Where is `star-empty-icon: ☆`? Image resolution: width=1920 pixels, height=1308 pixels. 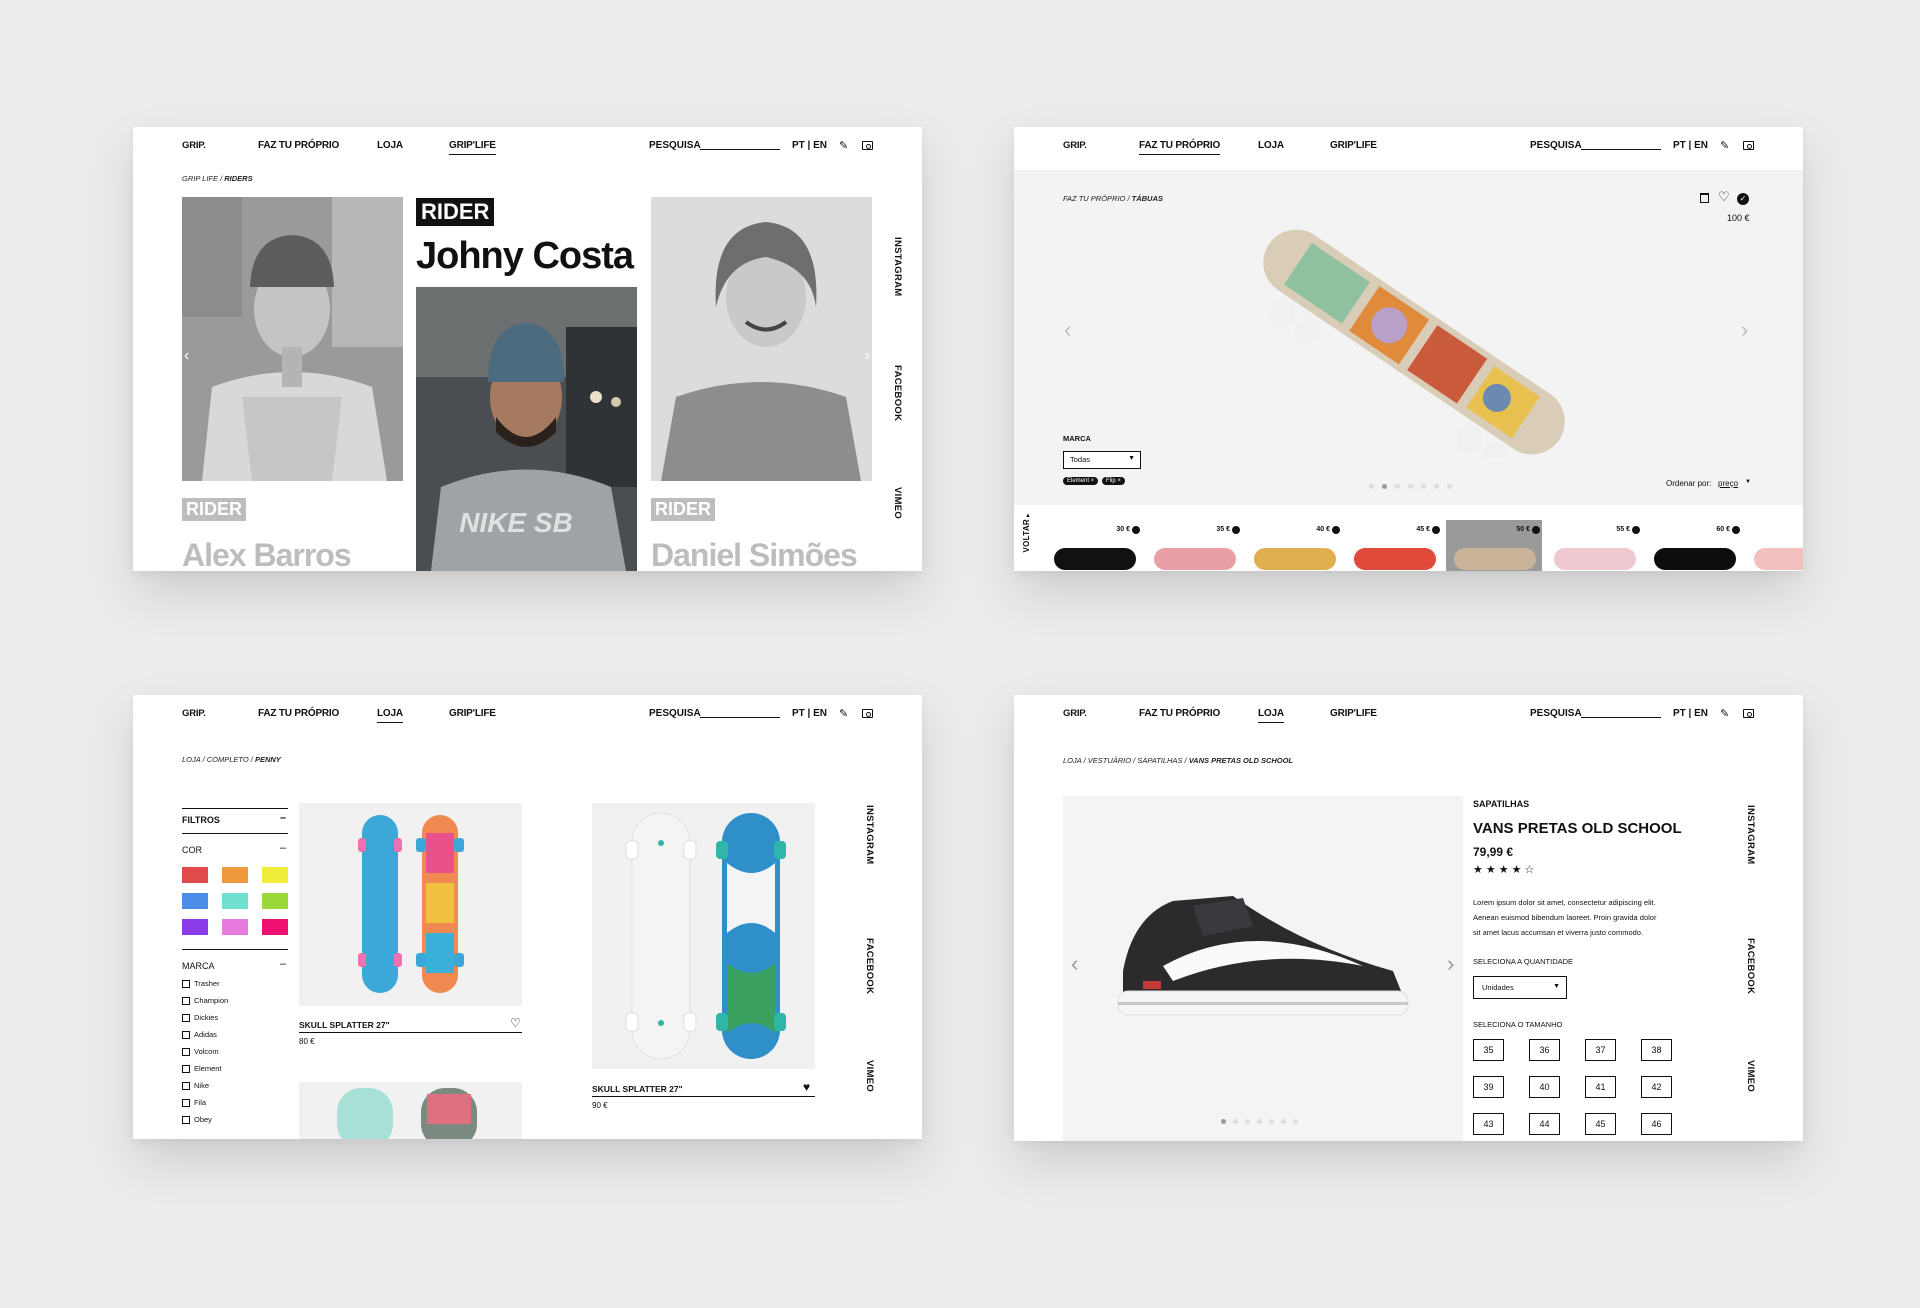
star-empty-icon: ☆ is located at coordinates (1531, 870).